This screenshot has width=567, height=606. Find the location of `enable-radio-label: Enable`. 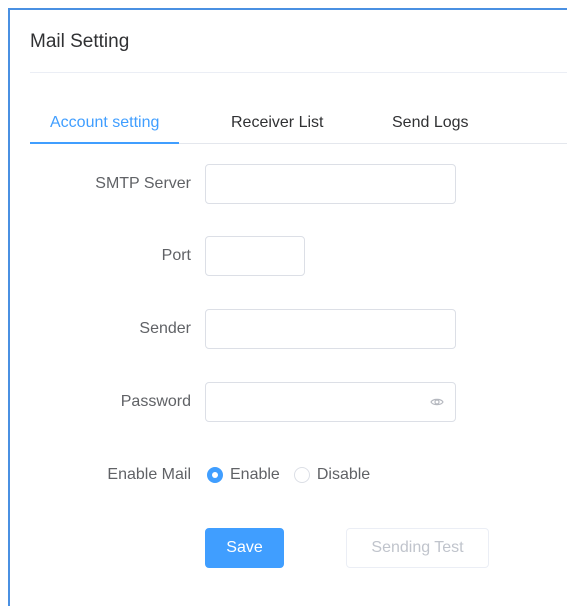

enable-radio-label: Enable is located at coordinates (255, 474).